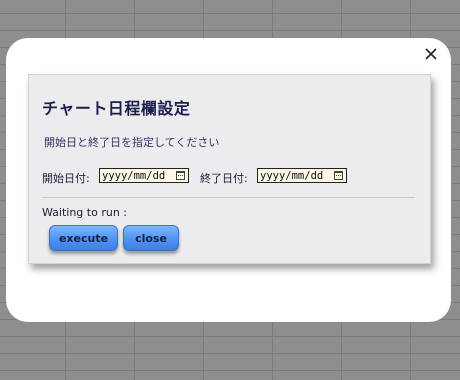 This screenshot has height=380, width=460. Describe the element at coordinates (228, 197) in the screenshot. I see `divider` at that location.